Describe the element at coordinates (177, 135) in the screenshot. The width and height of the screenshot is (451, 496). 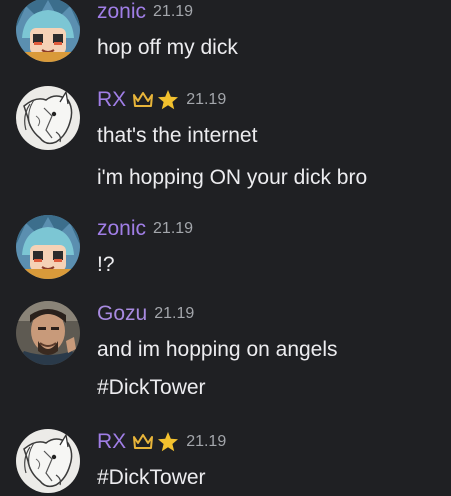
I see `message-text: that's the internet` at that location.